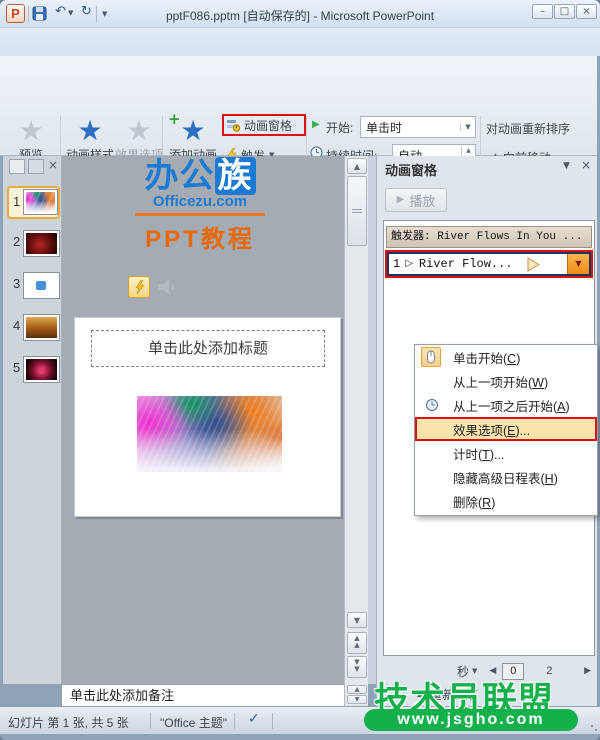  I want to click on jsgho-watermark-url: www.jsgho.com, so click(471, 720).